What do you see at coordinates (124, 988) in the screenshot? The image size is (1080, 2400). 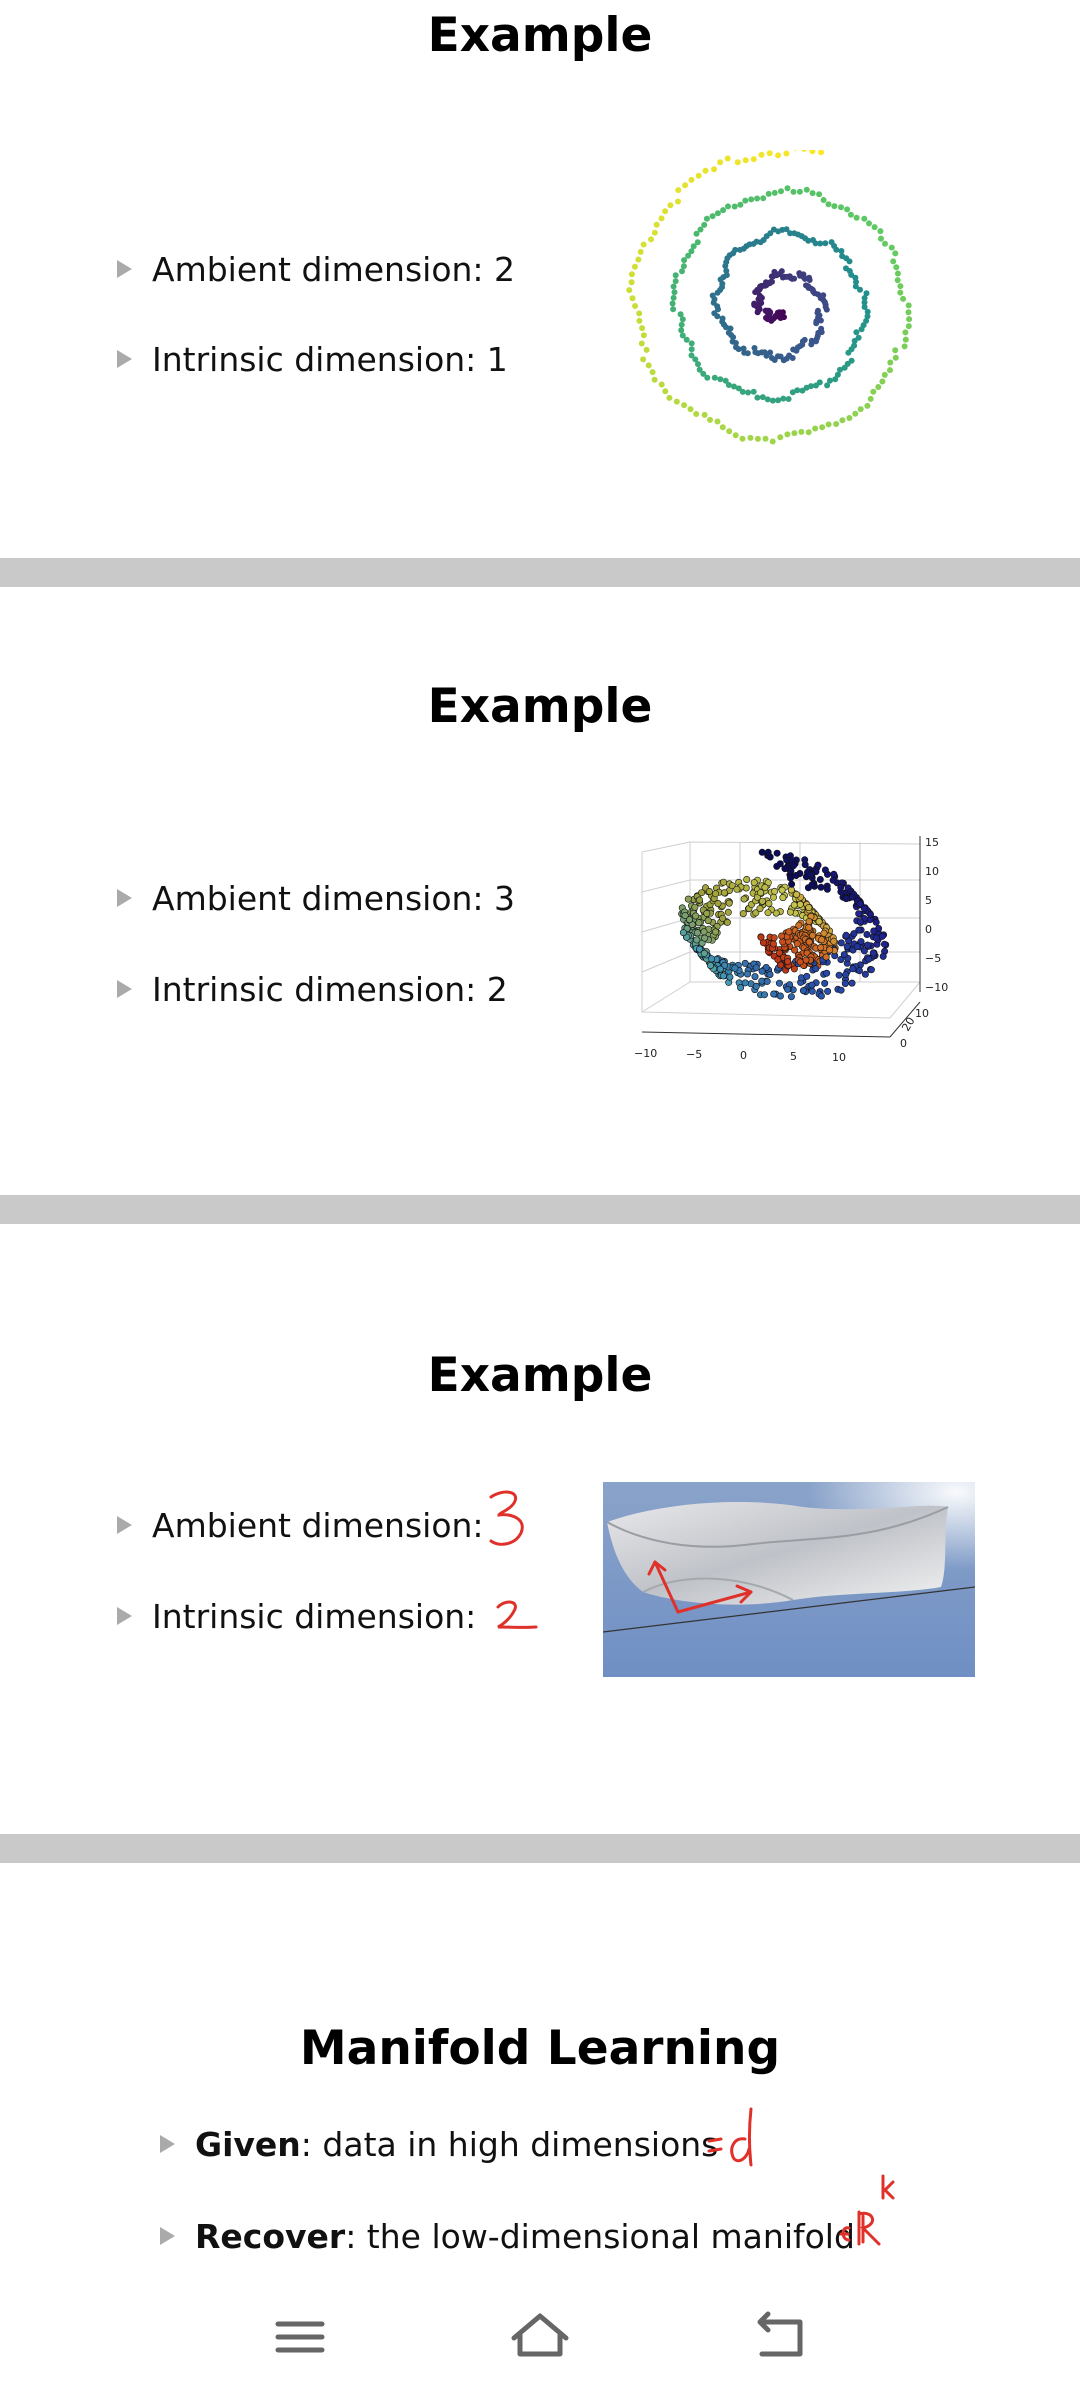 I see `bullet-marker-icon` at bounding box center [124, 988].